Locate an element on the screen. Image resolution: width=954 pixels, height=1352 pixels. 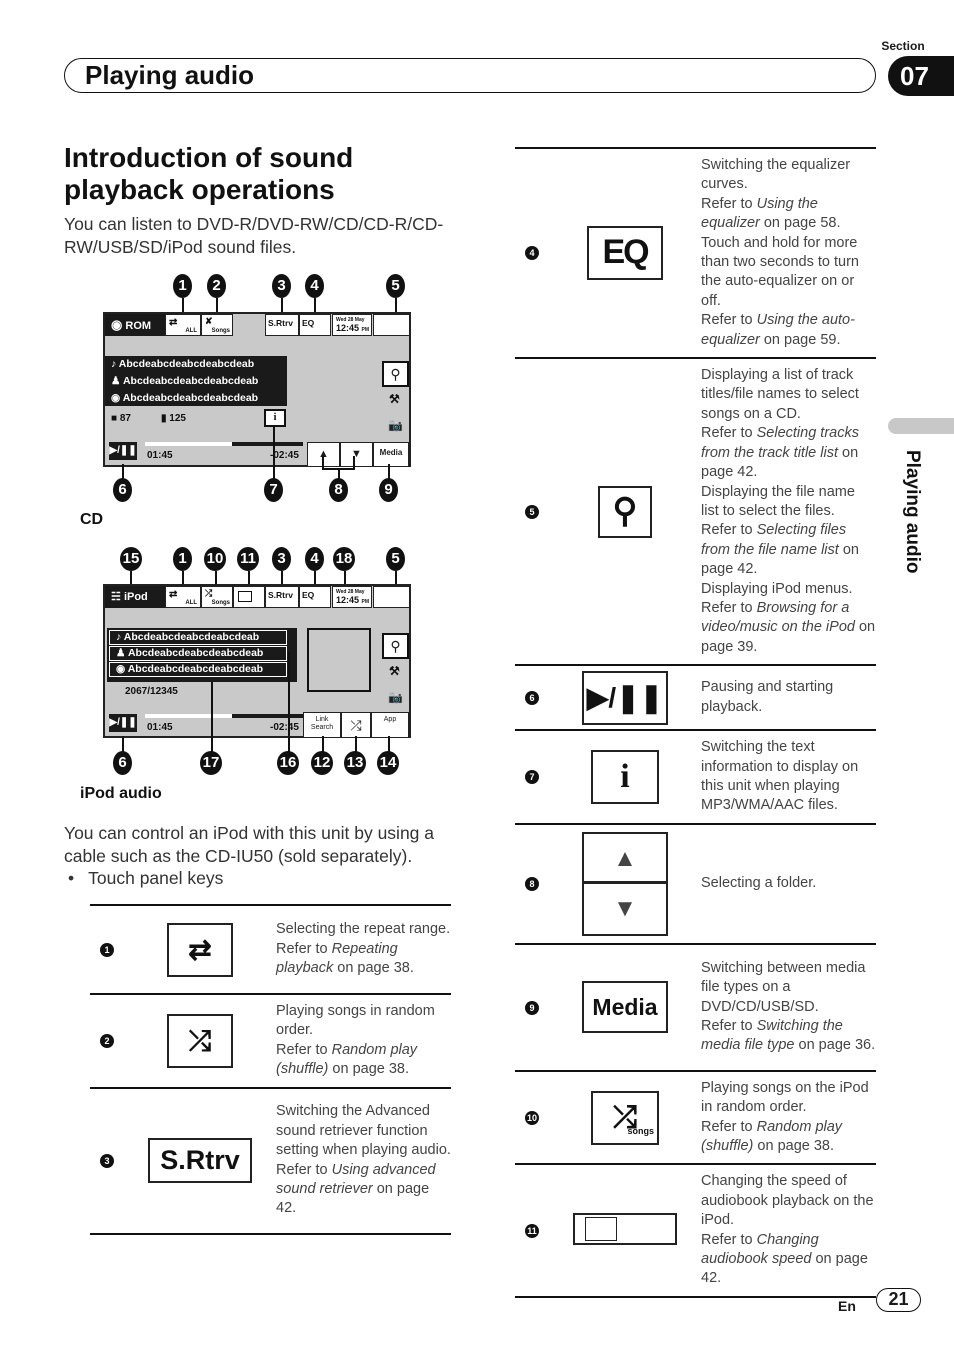
section-label: Section is located at coordinates (903, 46).